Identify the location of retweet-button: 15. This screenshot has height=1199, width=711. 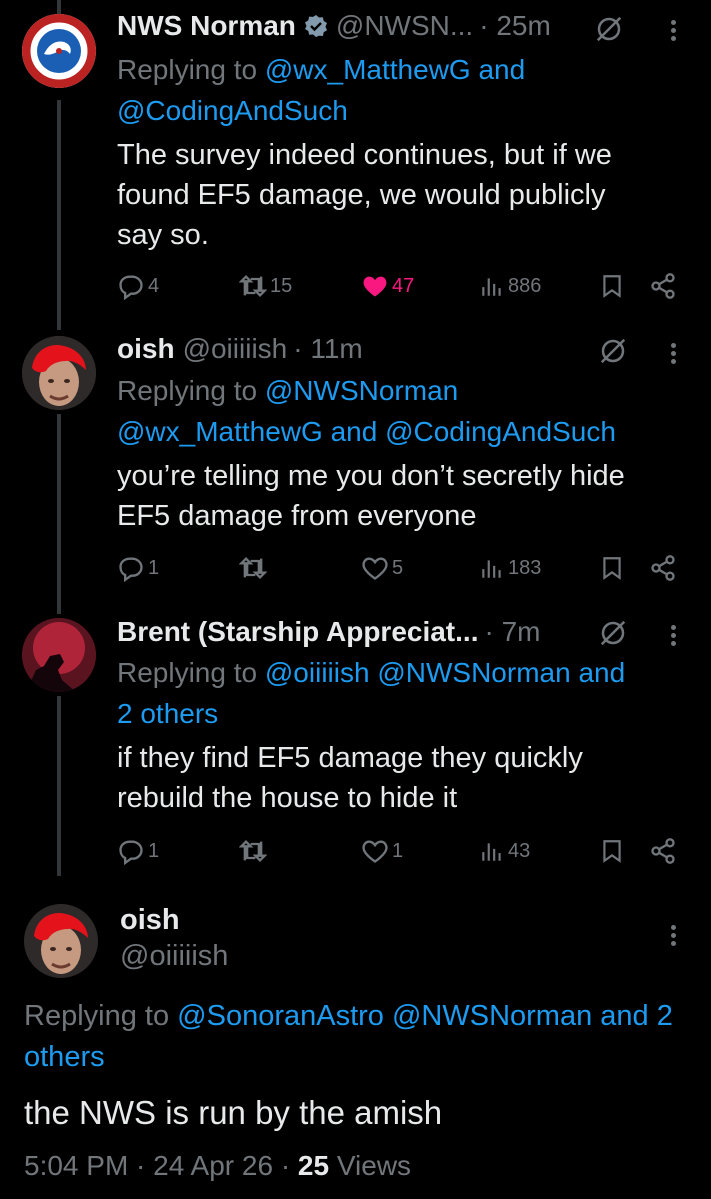
(265, 286).